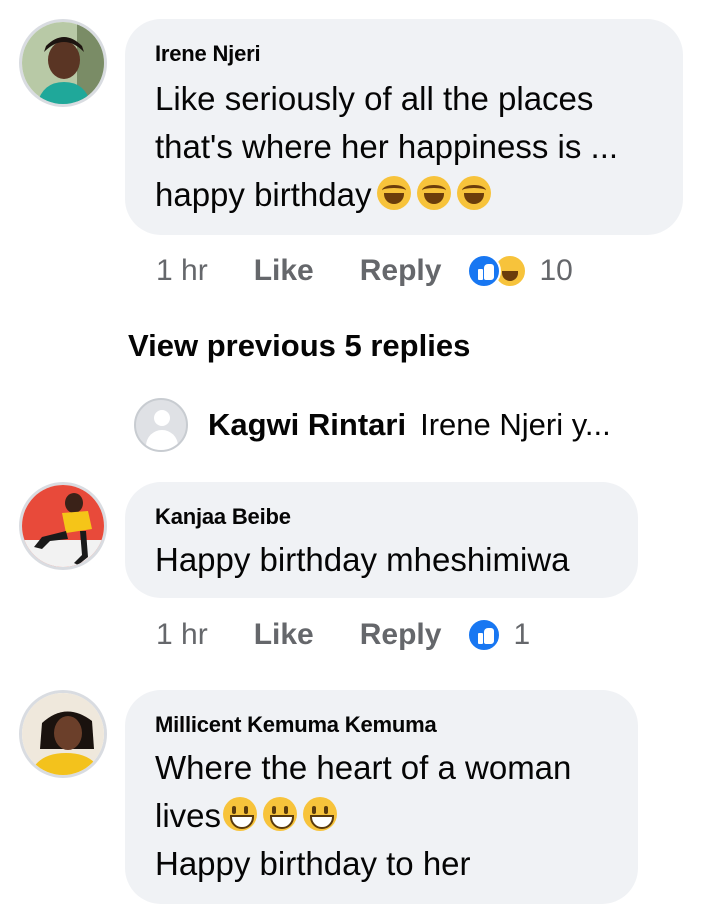  I want to click on comment-text-line: Where the heart of a woman, so click(363, 767).